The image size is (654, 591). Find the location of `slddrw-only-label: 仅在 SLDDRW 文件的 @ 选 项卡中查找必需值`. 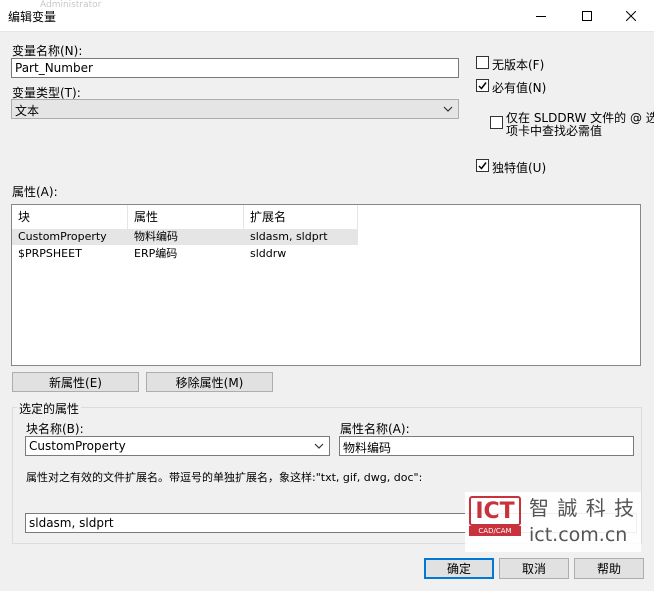

slddrw-only-label: 仅在 SLDDRW 文件的 @ 选 项卡中查找必需值 is located at coordinates (580, 125).